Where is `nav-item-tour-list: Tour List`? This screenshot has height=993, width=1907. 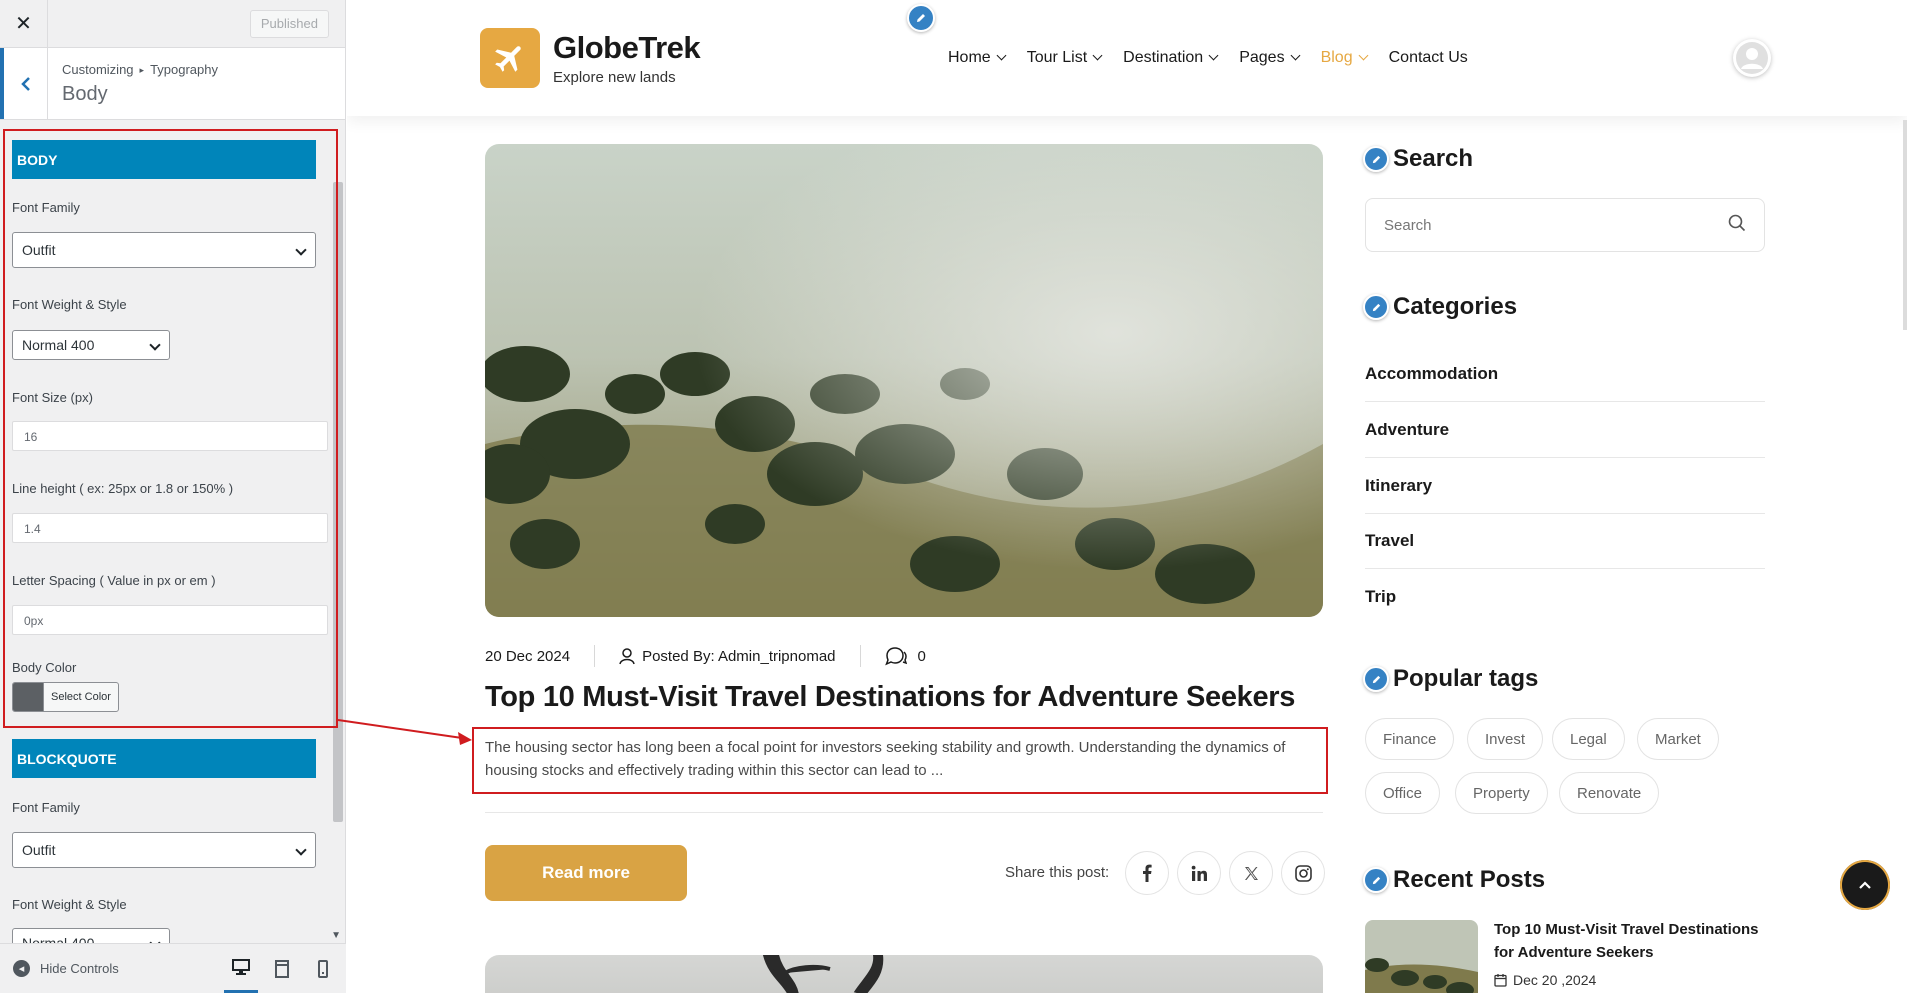
nav-item-tour-list: Tour List is located at coordinates (1064, 58).